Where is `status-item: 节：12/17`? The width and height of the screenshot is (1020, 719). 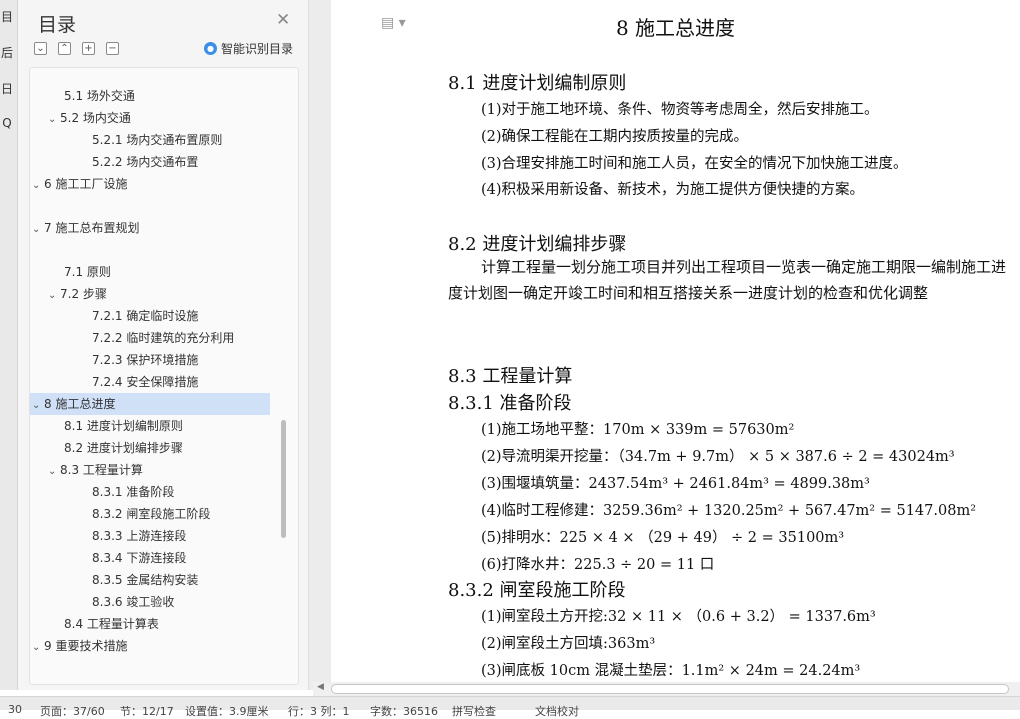
status-item: 节：12/17 is located at coordinates (147, 711).